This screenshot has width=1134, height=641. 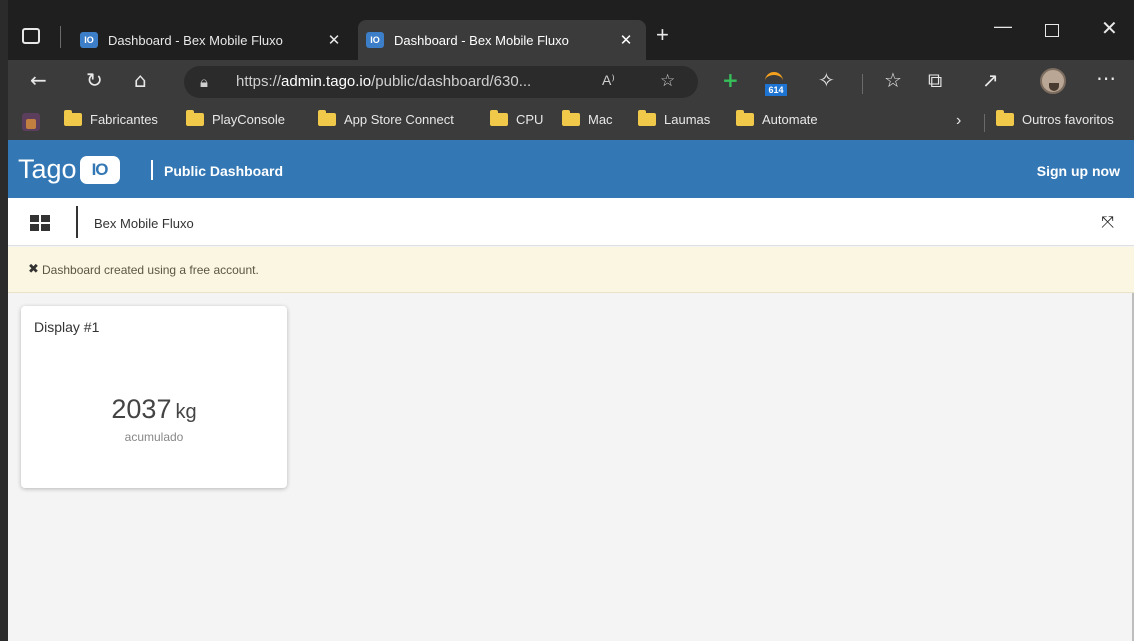 I want to click on bookmark-other-favorites: Outros favoritos, so click(x=1055, y=118).